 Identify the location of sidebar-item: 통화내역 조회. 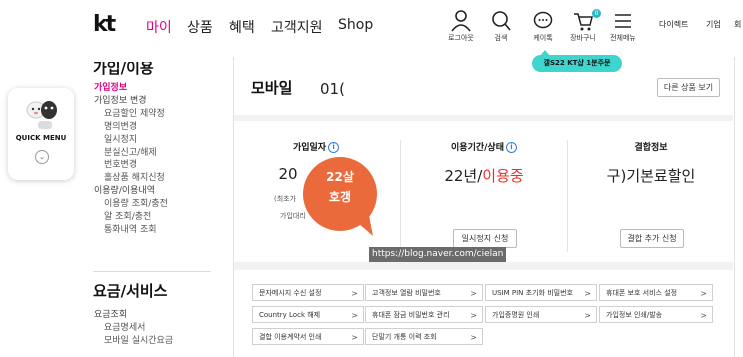
(130, 228).